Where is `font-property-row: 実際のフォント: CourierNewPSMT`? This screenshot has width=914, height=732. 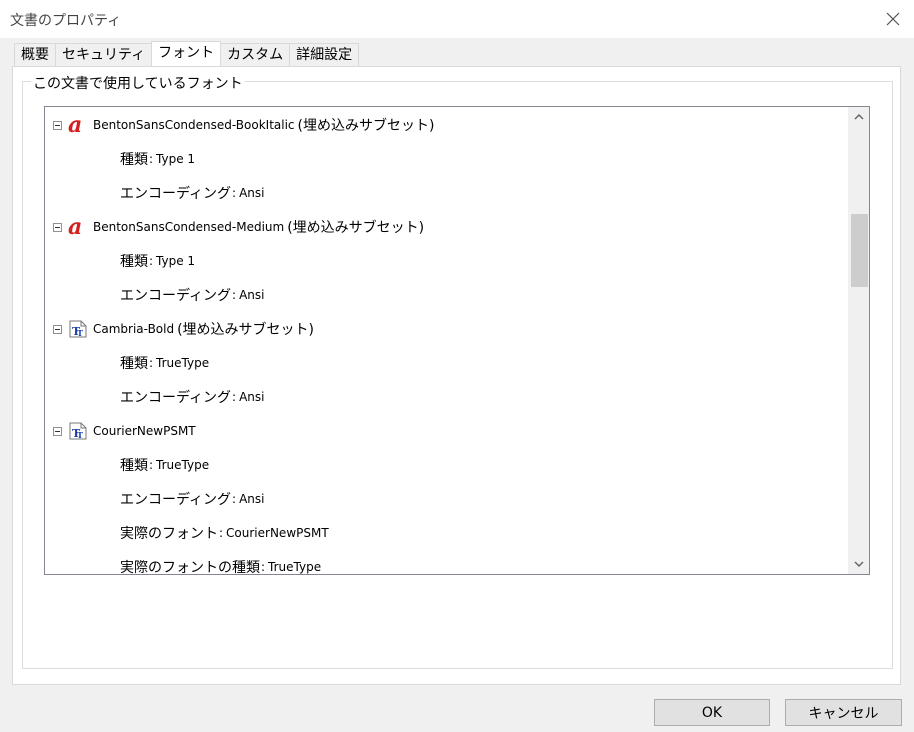 font-property-row: 実際のフォント: CourierNewPSMT is located at coordinates (224, 533).